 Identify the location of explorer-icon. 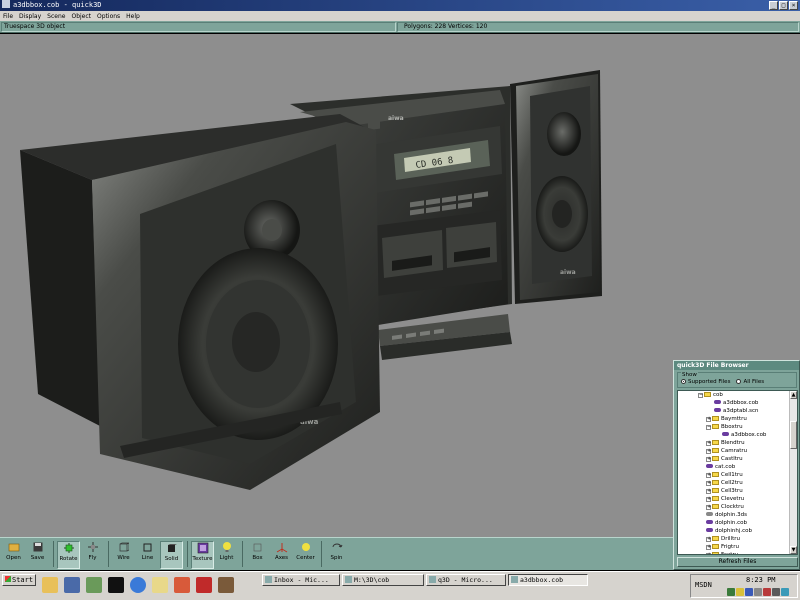
(50, 585).